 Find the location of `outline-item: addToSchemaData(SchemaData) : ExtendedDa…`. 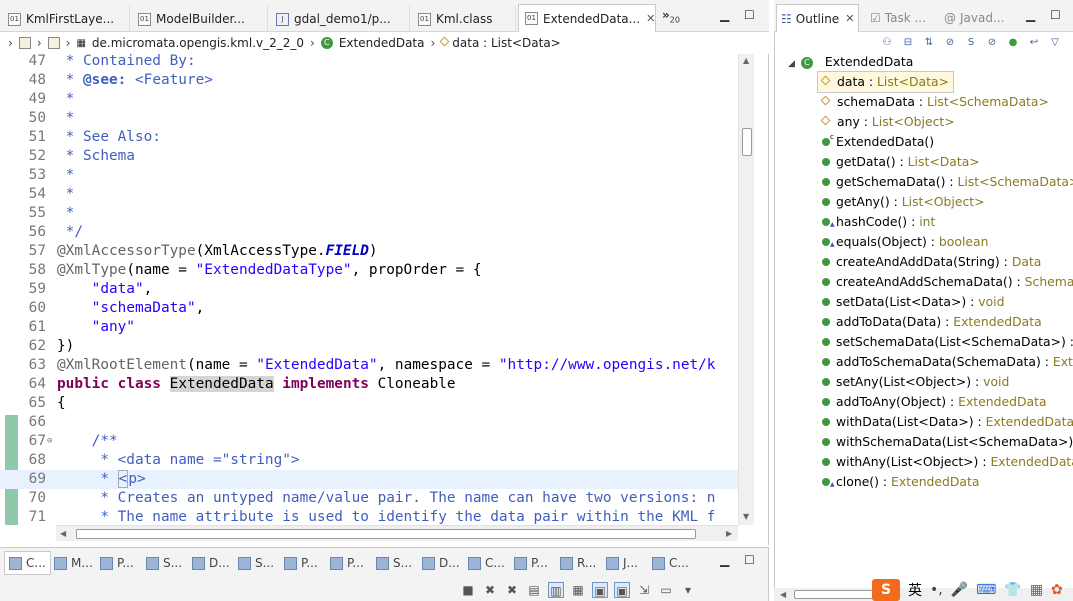

outline-item: addToSchemaData(SchemaData) : ExtendedDa… is located at coordinates (945, 362).